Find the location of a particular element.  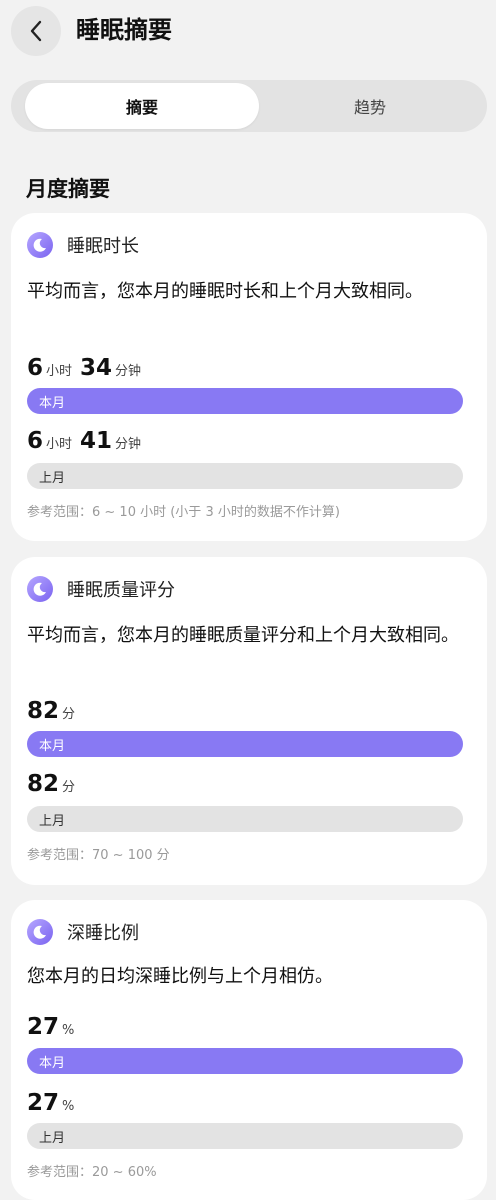

previous-percent: 27 is located at coordinates (43, 1103).